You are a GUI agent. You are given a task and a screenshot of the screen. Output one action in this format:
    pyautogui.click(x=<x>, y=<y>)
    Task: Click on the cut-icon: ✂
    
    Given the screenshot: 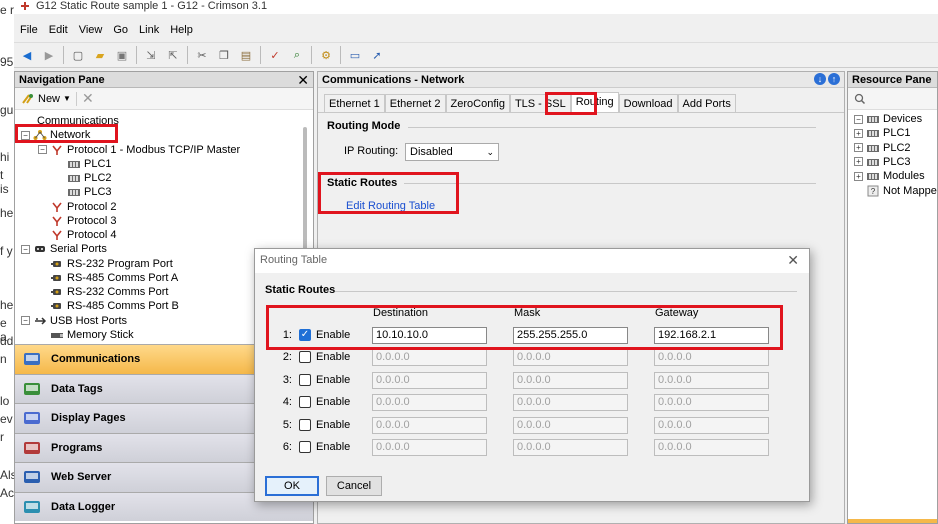 What is the action you would take?
    pyautogui.click(x=202, y=55)
    